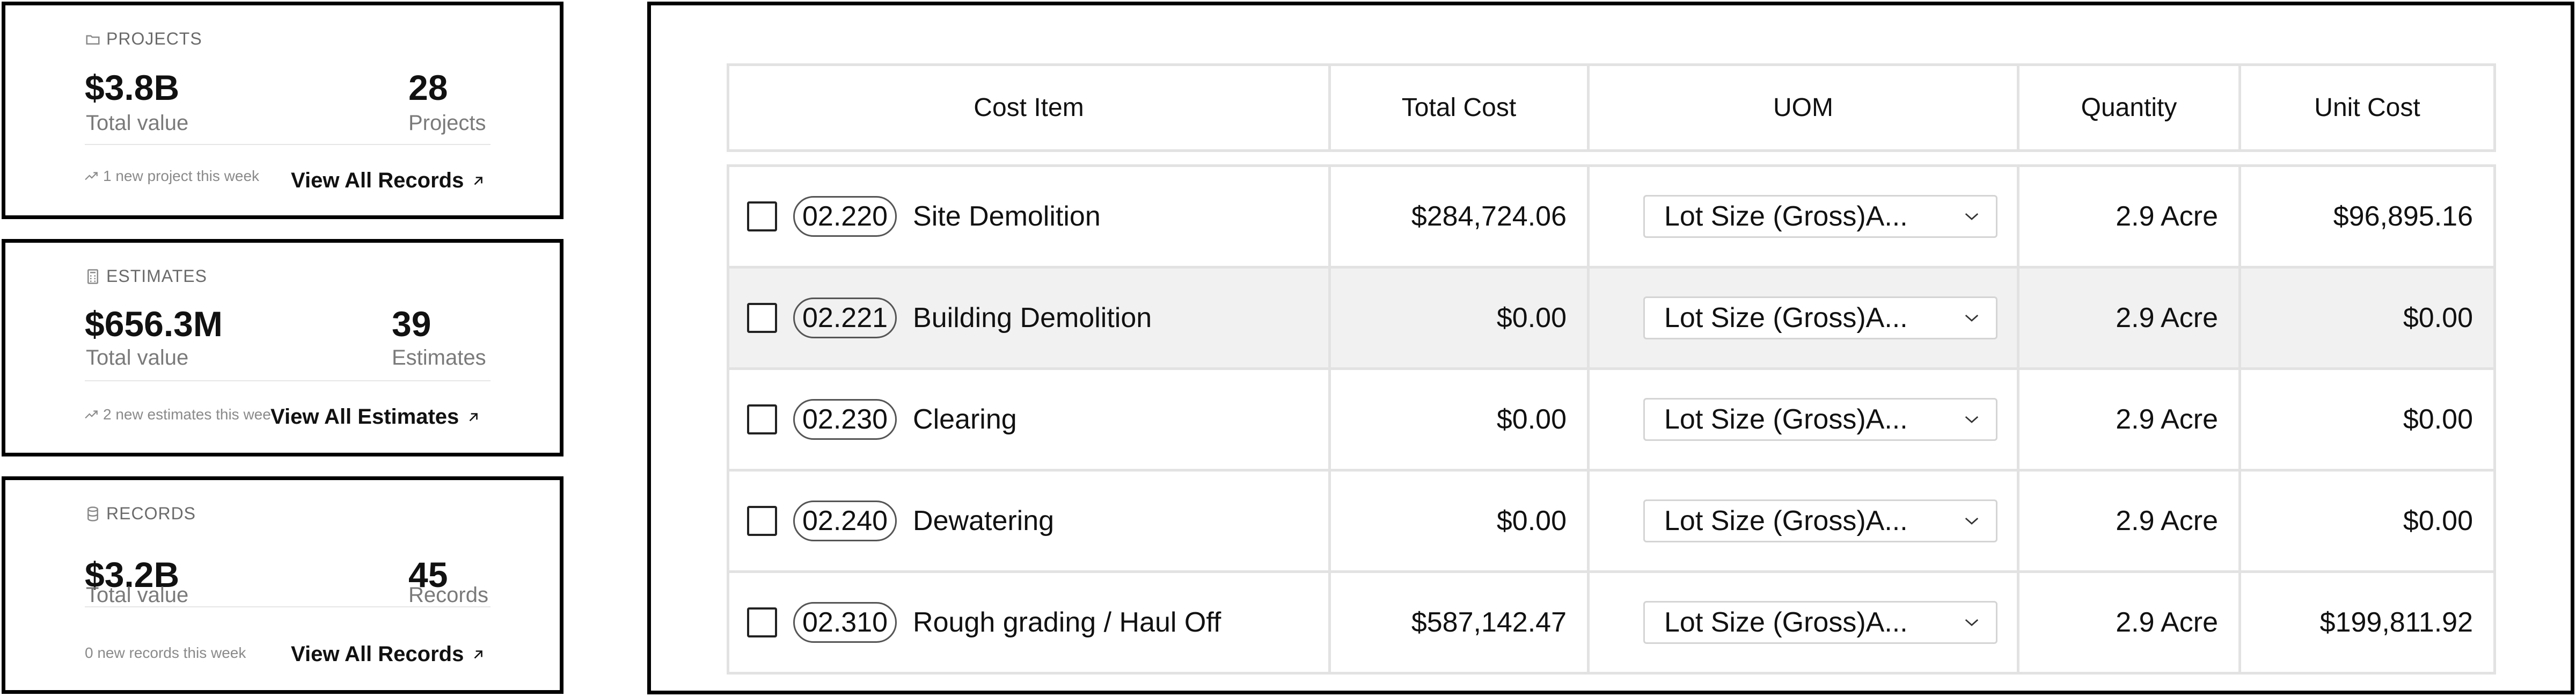 The width and height of the screenshot is (2576, 696). Describe the element at coordinates (447, 123) in the screenshot. I see `projects-count-label: Projects` at that location.